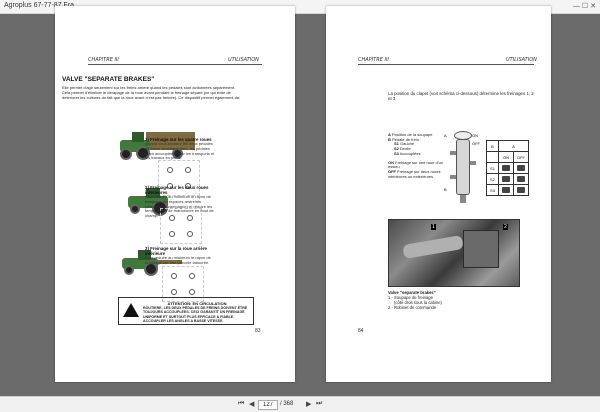  I want to click on brake-valve-diagram: ON OFF A B, so click(462, 169).